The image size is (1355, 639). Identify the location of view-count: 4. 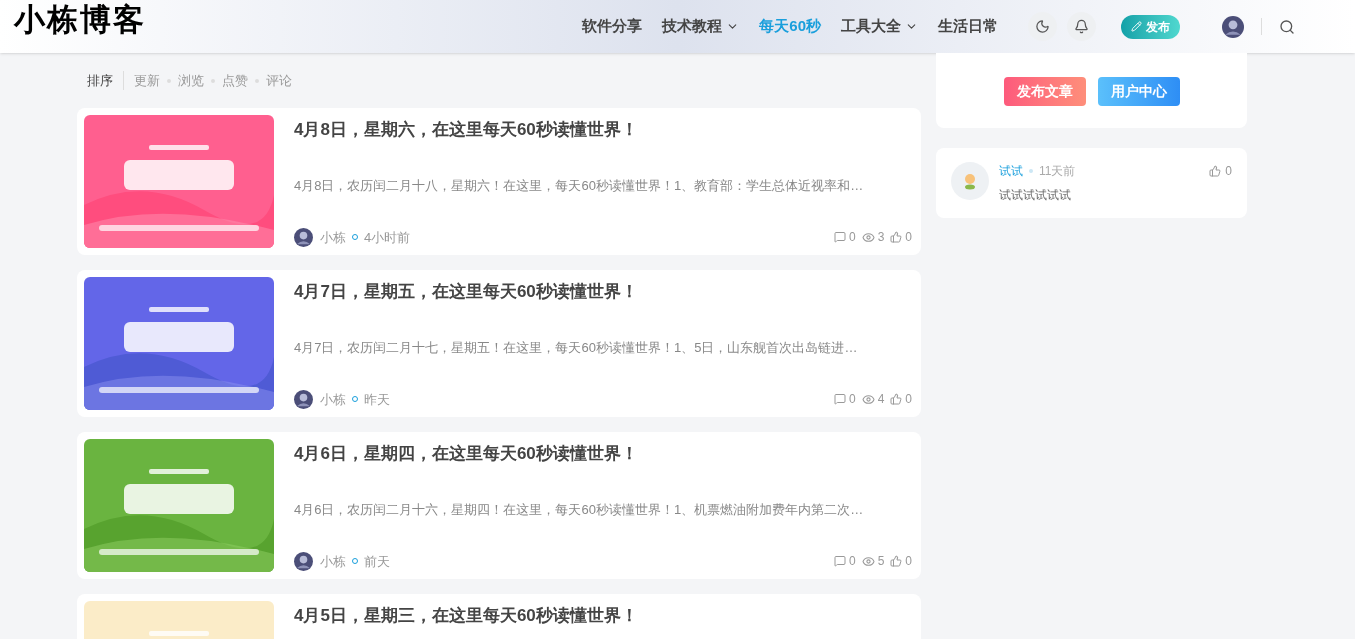
(881, 400).